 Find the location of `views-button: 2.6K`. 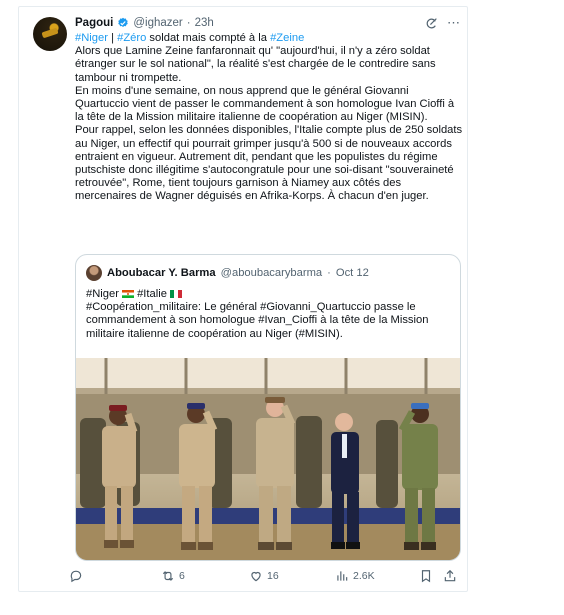

views-button: 2.6K is located at coordinates (355, 576).